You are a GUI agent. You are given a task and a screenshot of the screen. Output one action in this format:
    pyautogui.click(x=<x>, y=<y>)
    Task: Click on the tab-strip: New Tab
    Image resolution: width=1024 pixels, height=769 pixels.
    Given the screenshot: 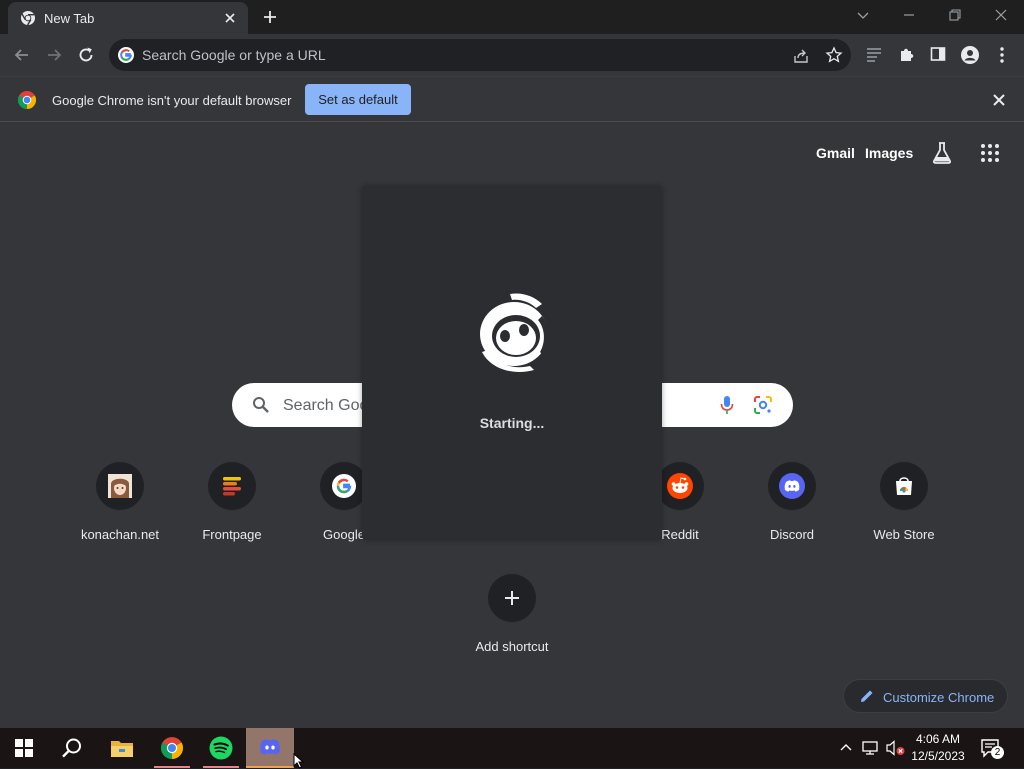 What is the action you would take?
    pyautogui.click(x=512, y=17)
    